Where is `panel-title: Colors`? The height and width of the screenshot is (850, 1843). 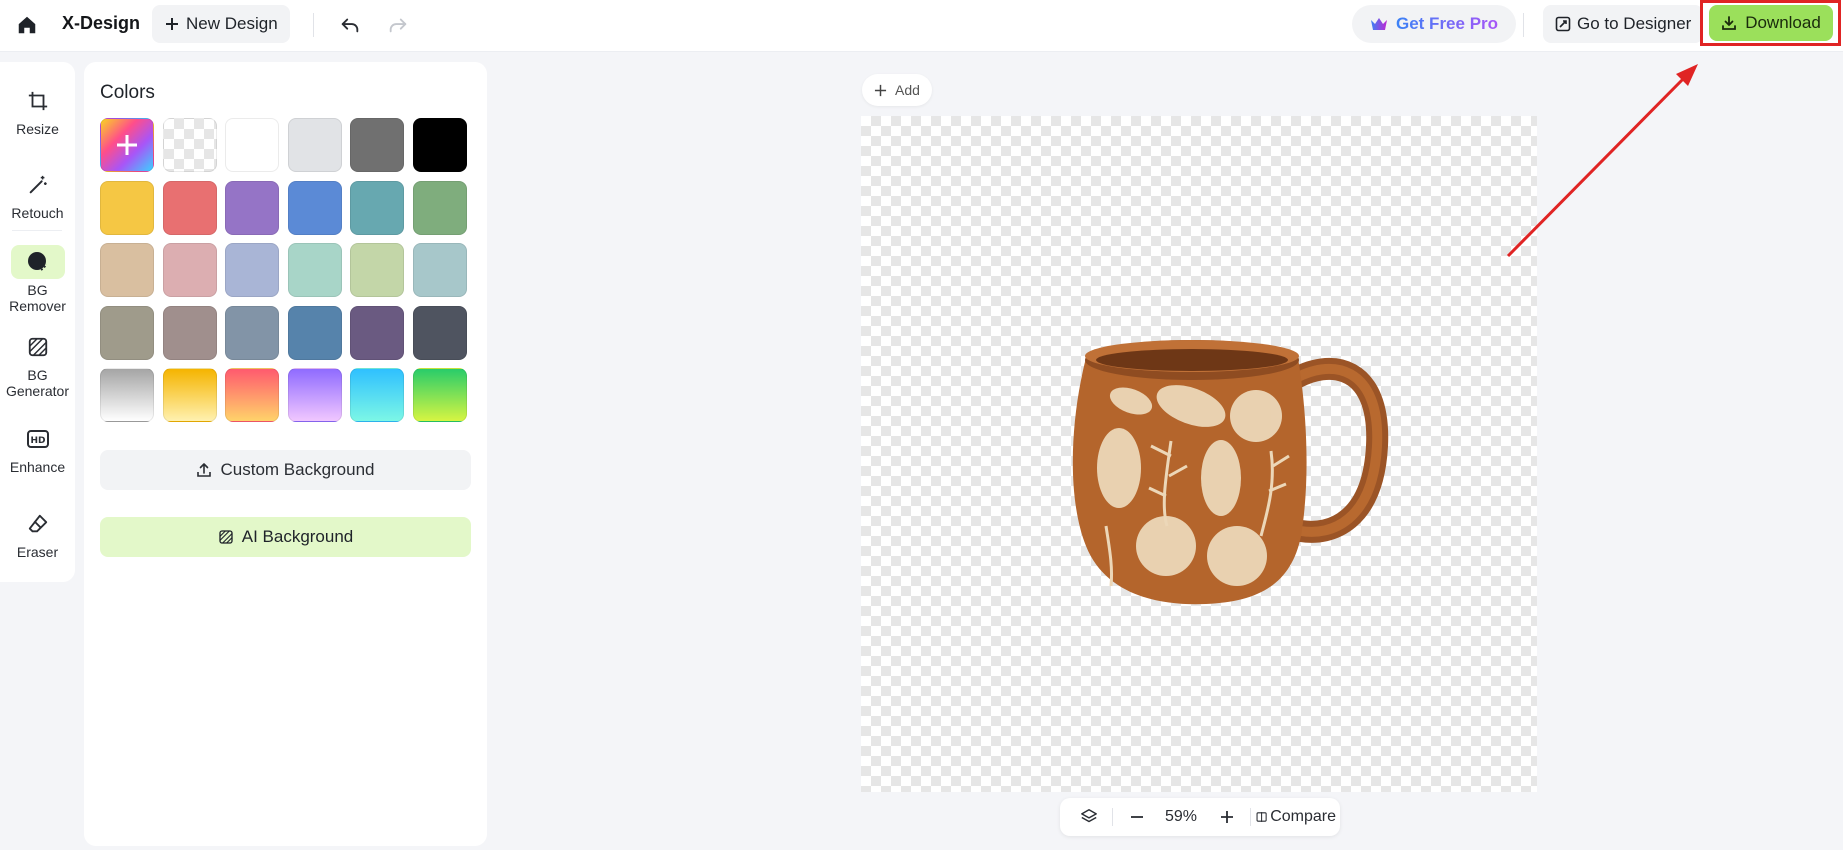 panel-title: Colors is located at coordinates (127, 92).